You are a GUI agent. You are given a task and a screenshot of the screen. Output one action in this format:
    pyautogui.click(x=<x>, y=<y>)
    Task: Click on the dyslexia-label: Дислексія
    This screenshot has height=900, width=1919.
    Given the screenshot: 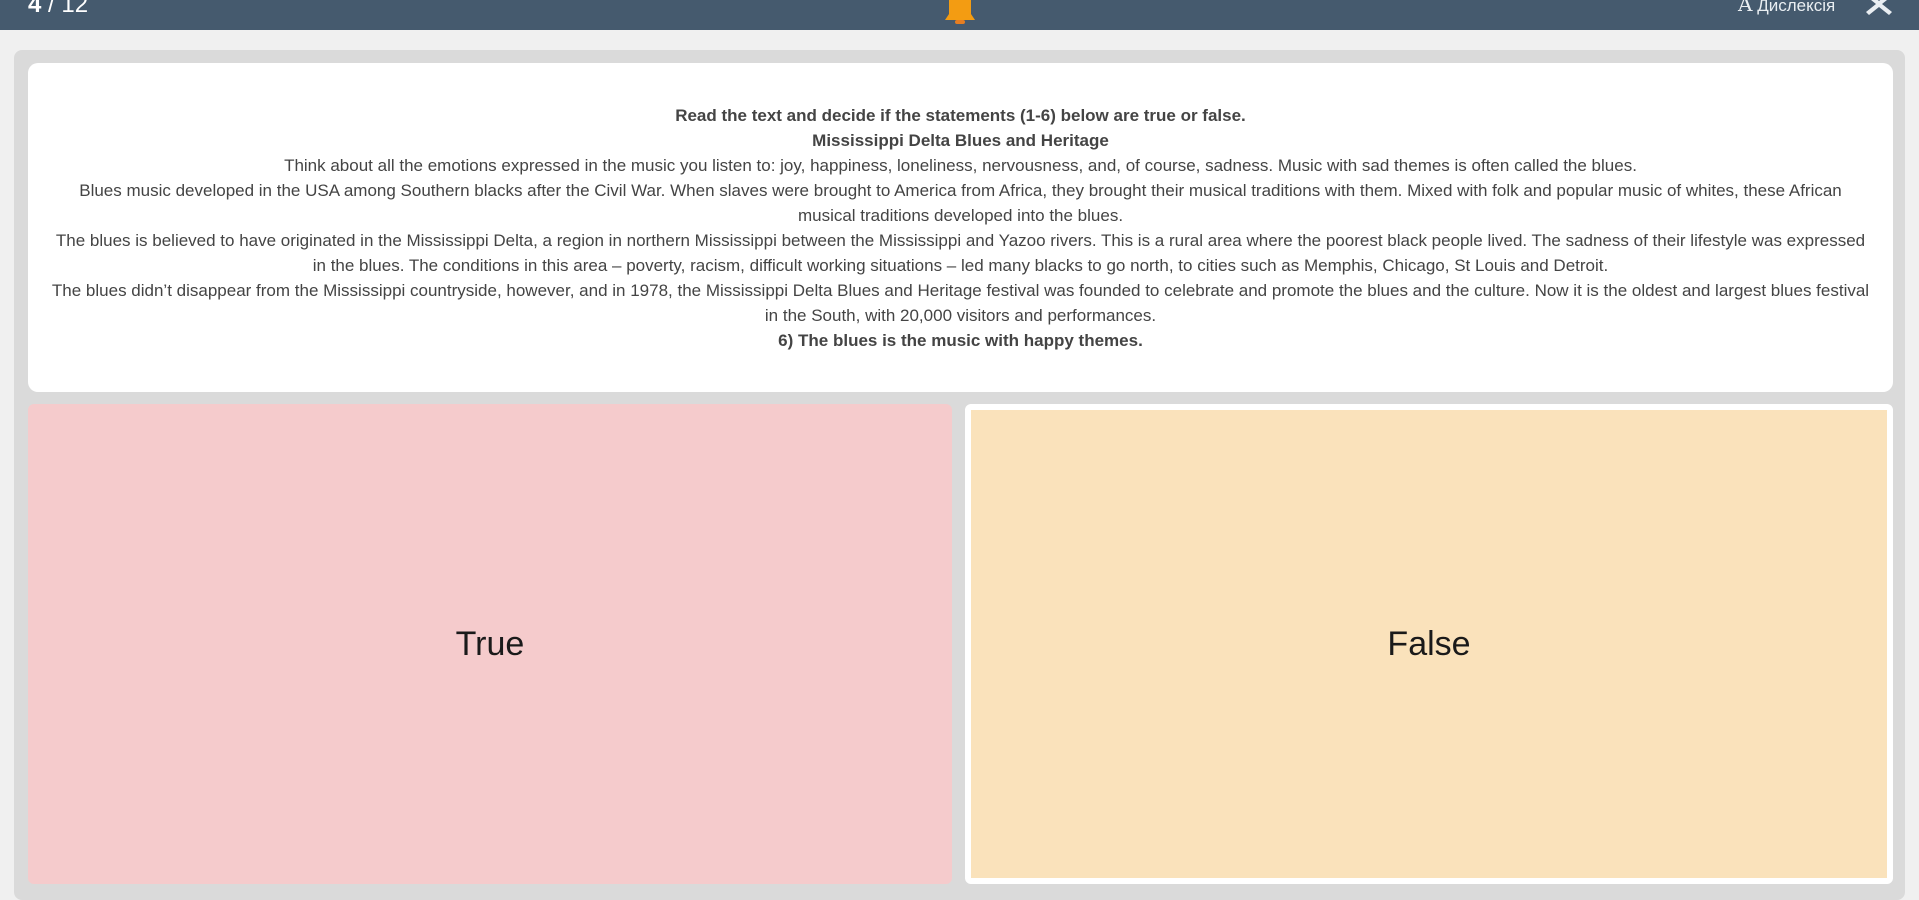 What is the action you would take?
    pyautogui.click(x=1796, y=7)
    